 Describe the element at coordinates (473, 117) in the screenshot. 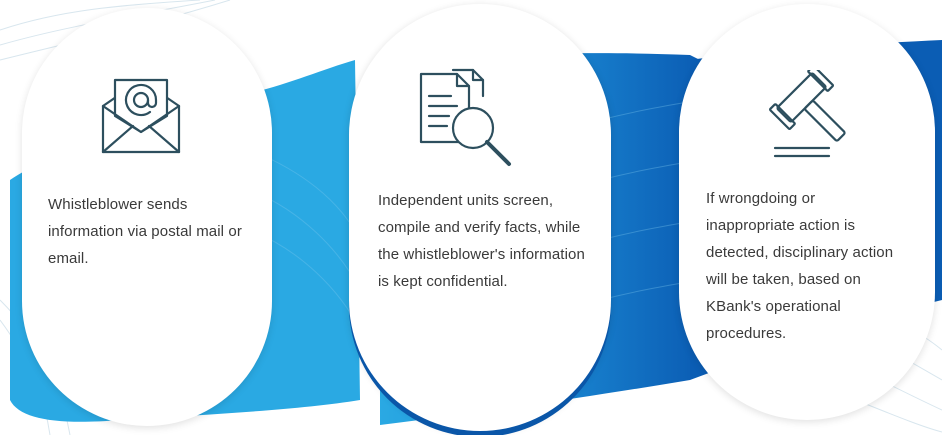

I see `document-search-icon` at that location.